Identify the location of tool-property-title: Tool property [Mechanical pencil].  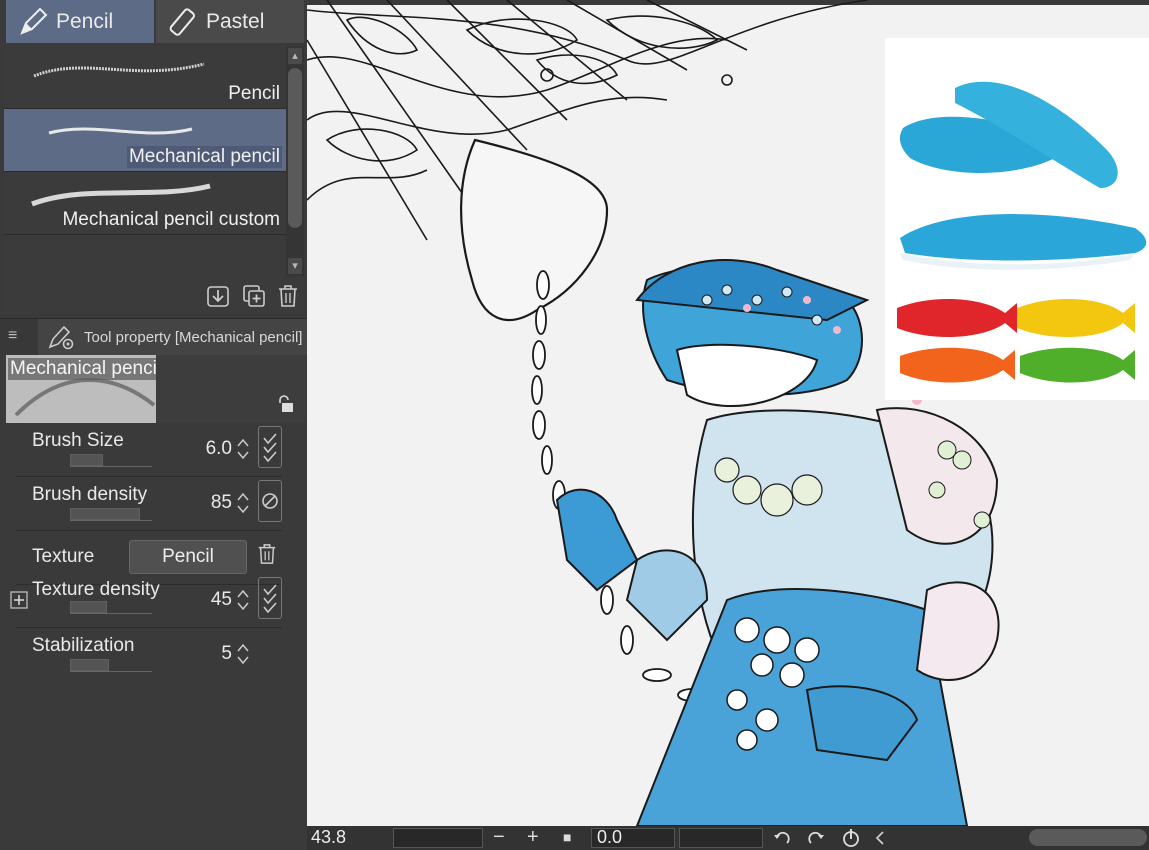
(193, 337).